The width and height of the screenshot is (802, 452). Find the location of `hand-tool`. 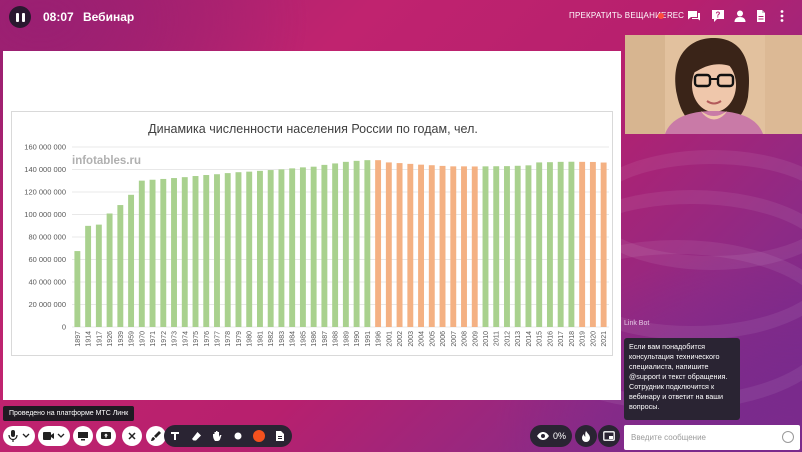

hand-tool is located at coordinates (217, 436).